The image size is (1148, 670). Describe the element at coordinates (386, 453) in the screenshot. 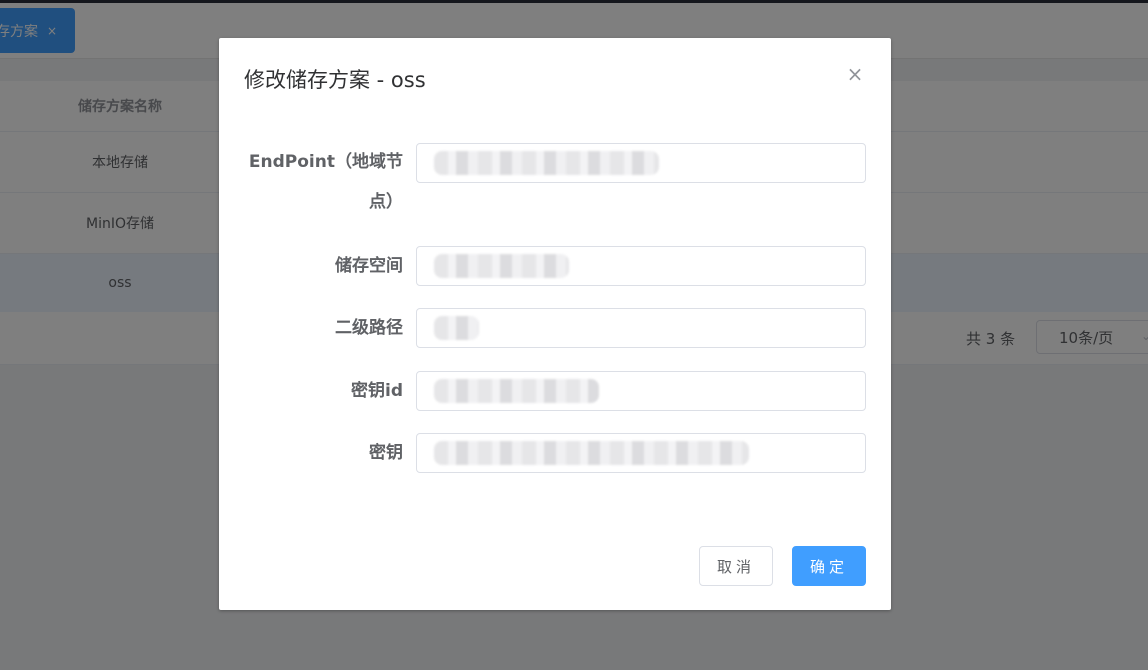

I see `secret-key-label: 密钥` at that location.